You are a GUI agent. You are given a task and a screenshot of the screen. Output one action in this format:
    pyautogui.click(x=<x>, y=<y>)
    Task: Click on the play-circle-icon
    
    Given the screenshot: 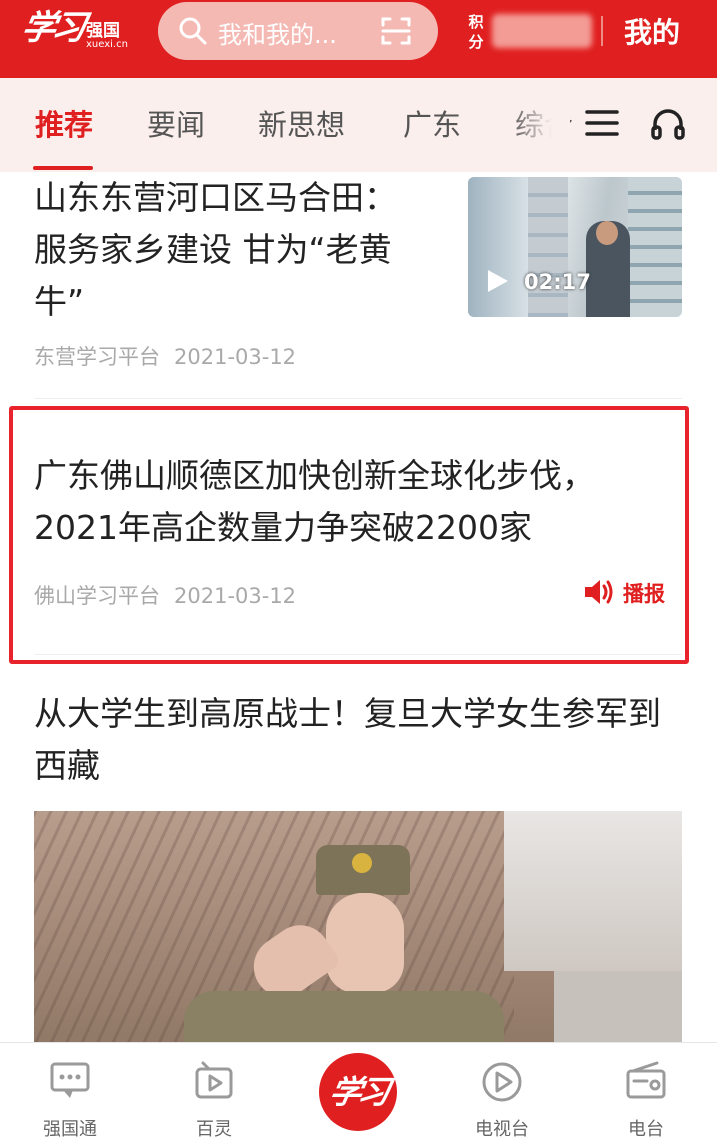 What is the action you would take?
    pyautogui.click(x=502, y=1082)
    